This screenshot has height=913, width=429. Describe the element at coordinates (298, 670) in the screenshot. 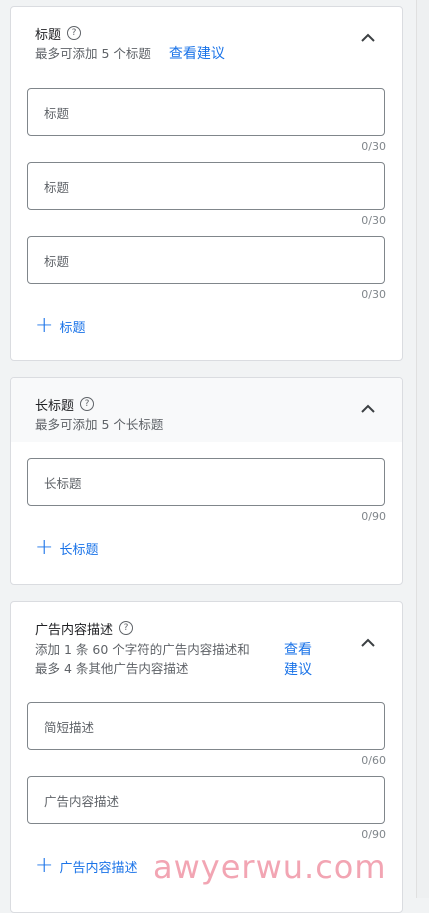

I see `view-suggestions-link-line2: 建议` at that location.